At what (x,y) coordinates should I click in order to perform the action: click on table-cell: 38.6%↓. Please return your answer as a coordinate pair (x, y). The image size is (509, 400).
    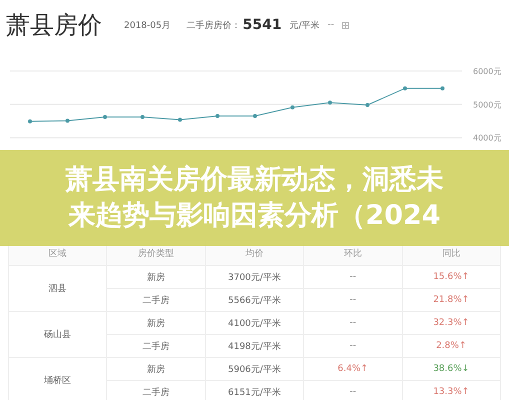
    Looking at the image, I should click on (451, 369).